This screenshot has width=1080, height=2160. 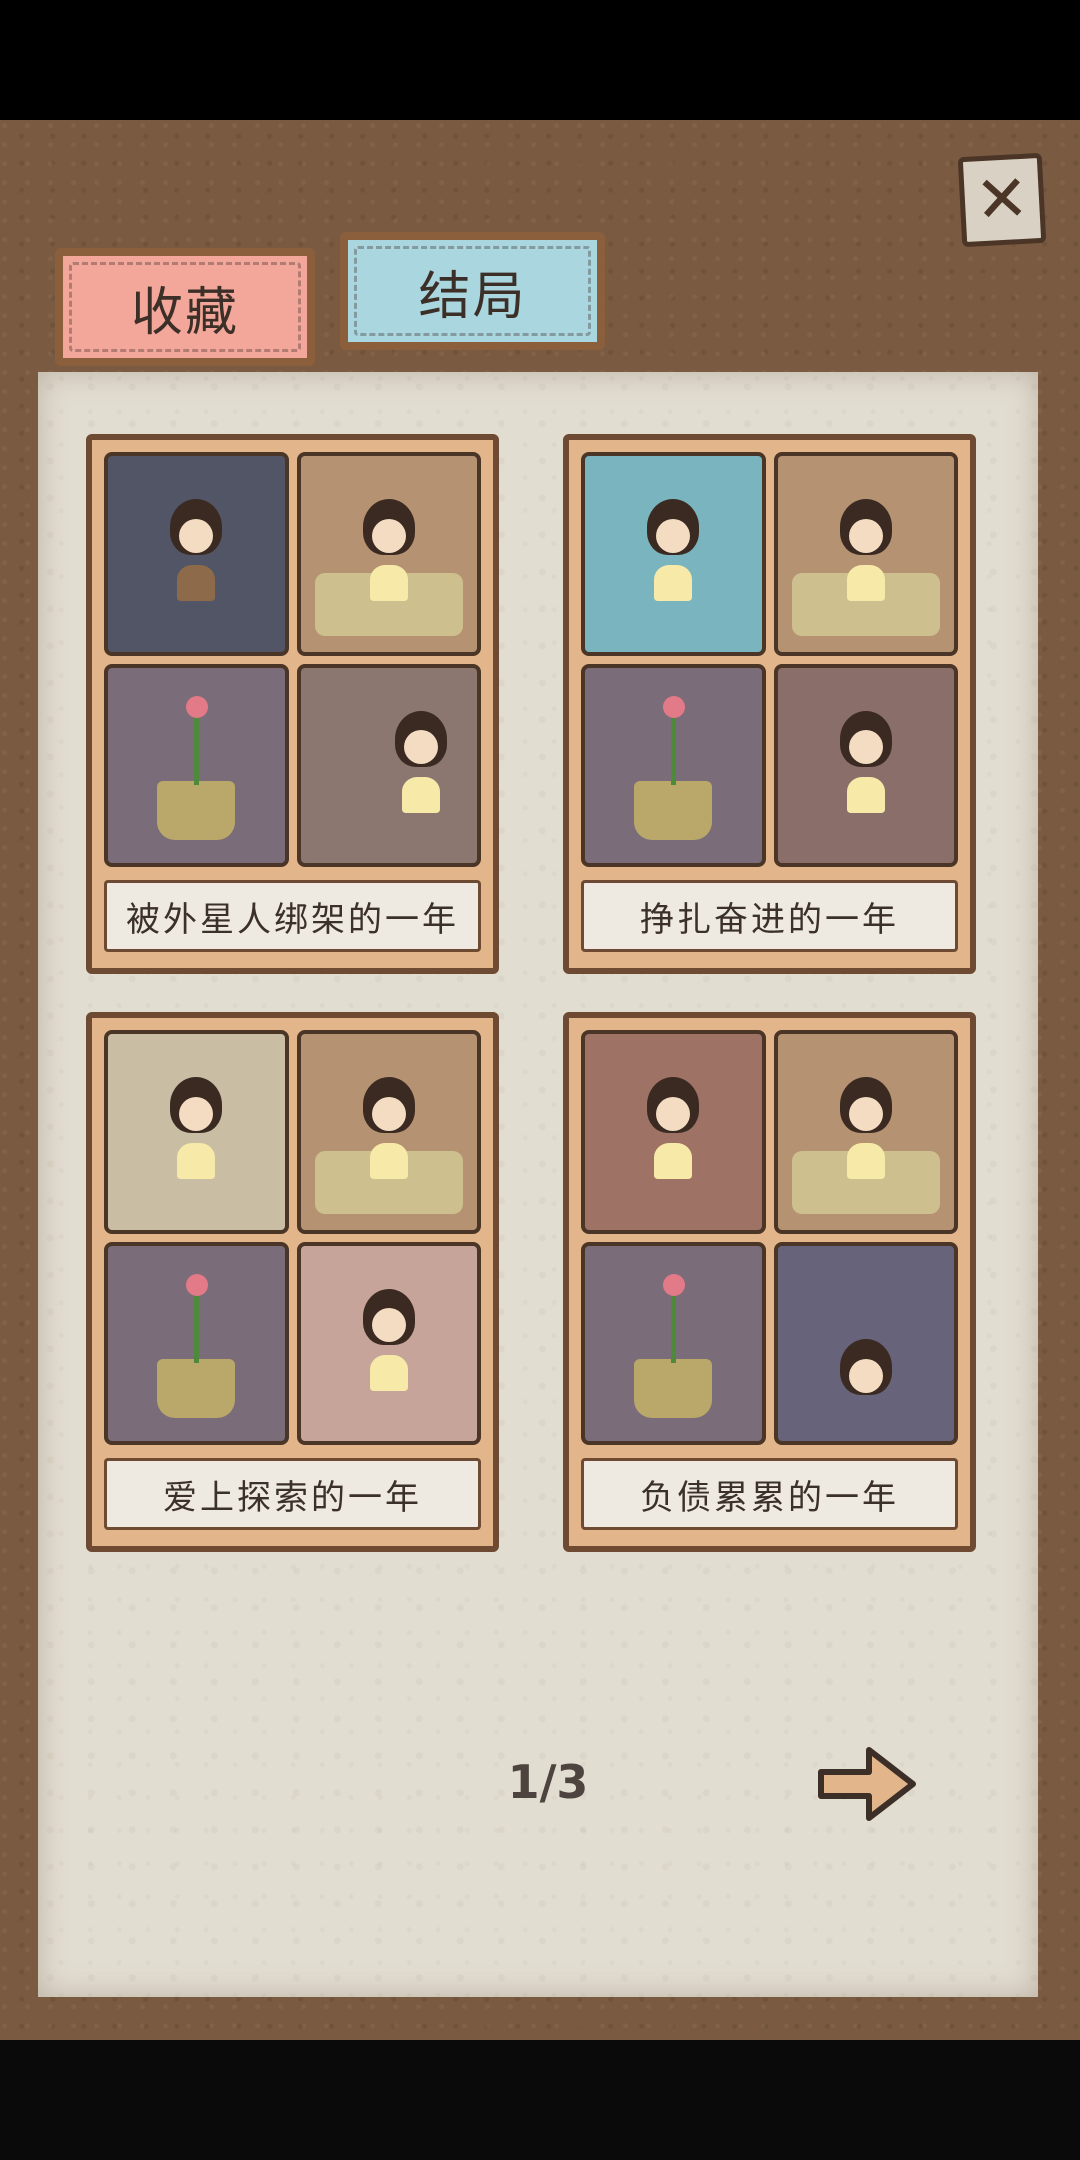 I want to click on tab-endings-label: 结局, so click(x=472, y=296).